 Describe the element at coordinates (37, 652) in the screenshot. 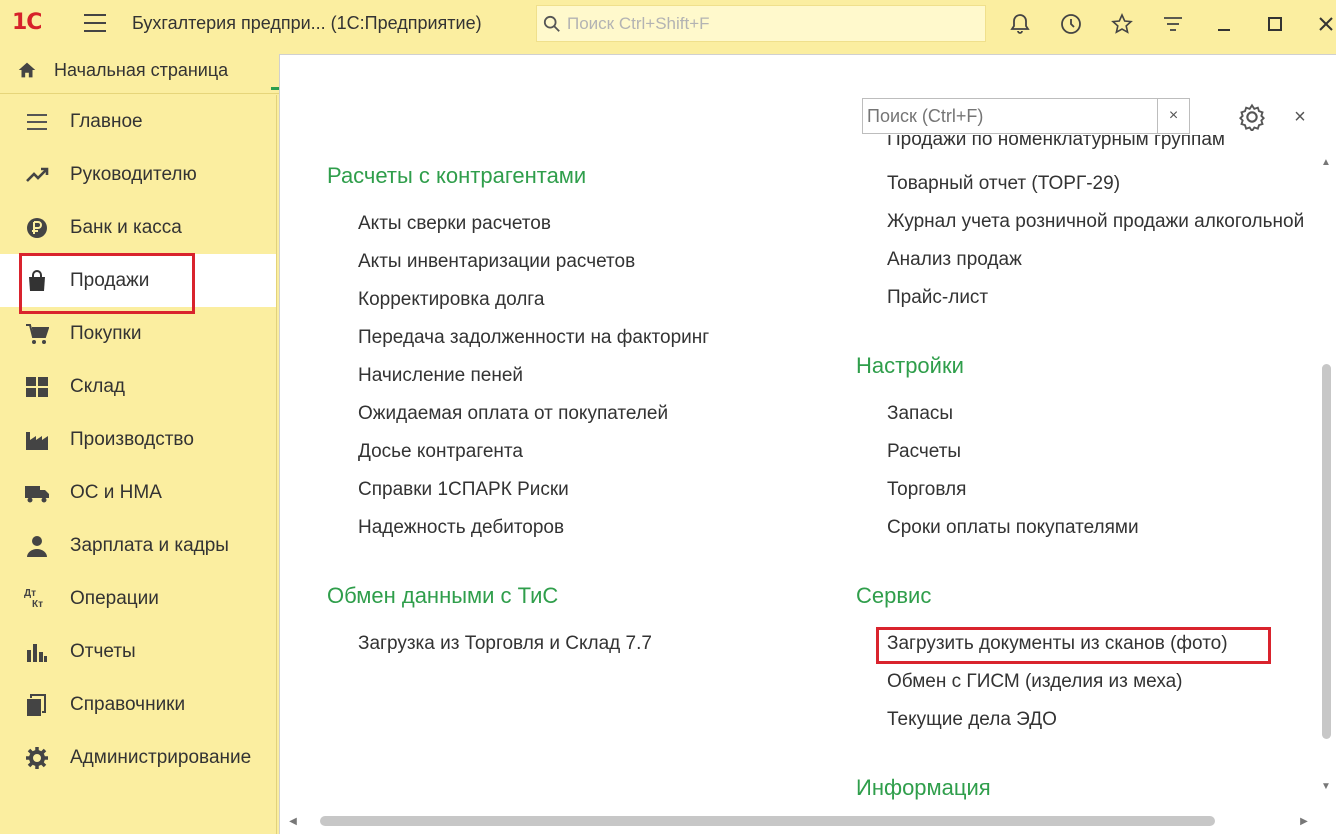

I see `bar-chart-icon` at that location.